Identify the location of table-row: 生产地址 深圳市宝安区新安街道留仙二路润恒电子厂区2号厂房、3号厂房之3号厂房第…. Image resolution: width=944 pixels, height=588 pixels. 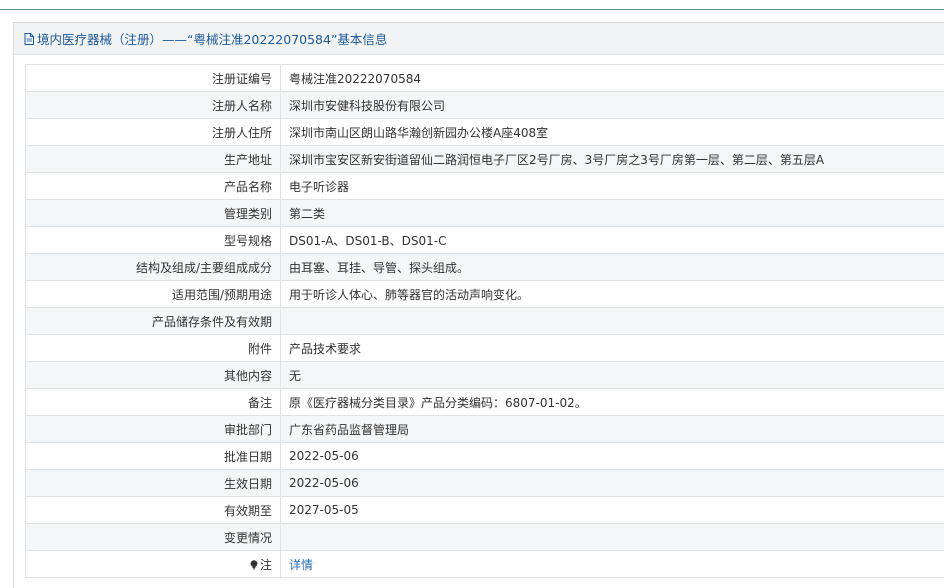
(484, 159).